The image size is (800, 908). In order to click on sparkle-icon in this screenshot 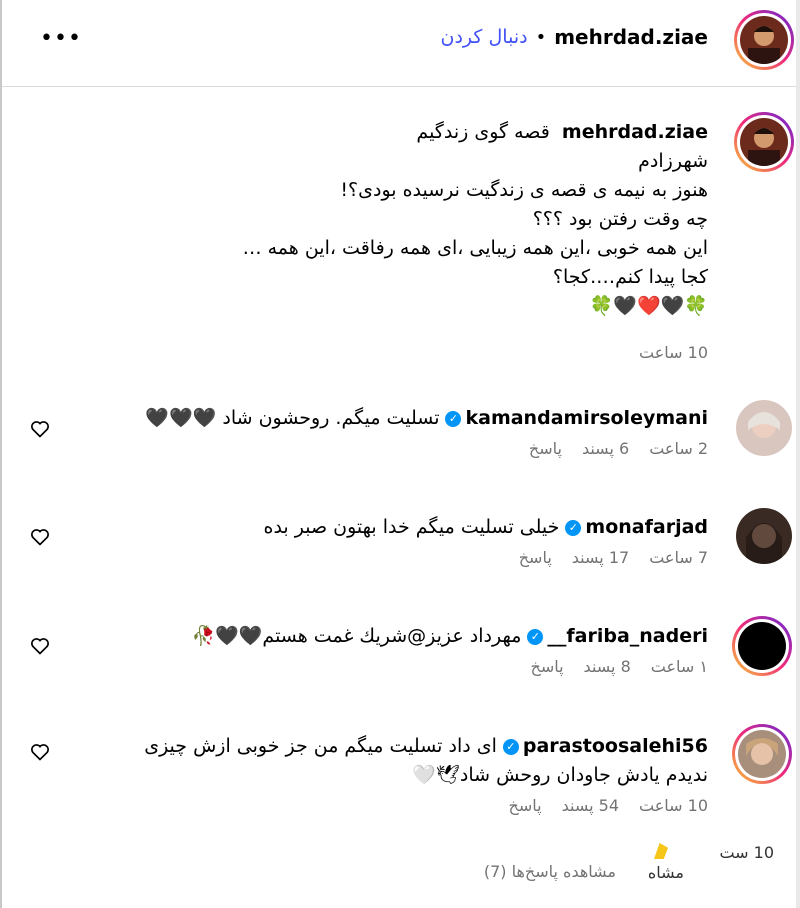, I will do `click(661, 851)`.